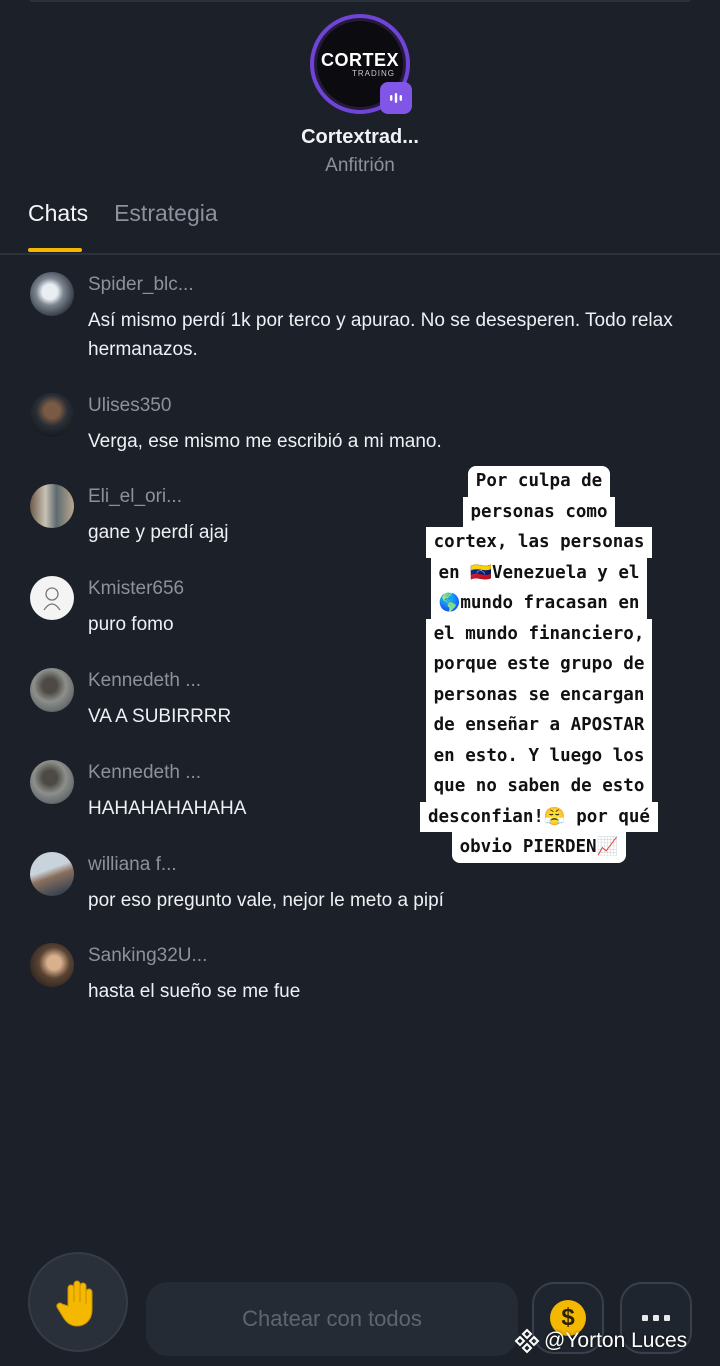  I want to click on tab-estrategia: Estrategia, so click(166, 227).